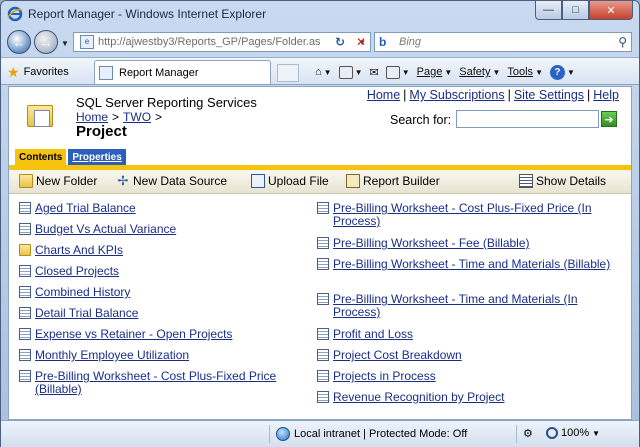 Image resolution: width=640 pixels, height=447 pixels. What do you see at coordinates (105, 229) in the screenshot?
I see `item-label: Budget Vs Actual Variance` at bounding box center [105, 229].